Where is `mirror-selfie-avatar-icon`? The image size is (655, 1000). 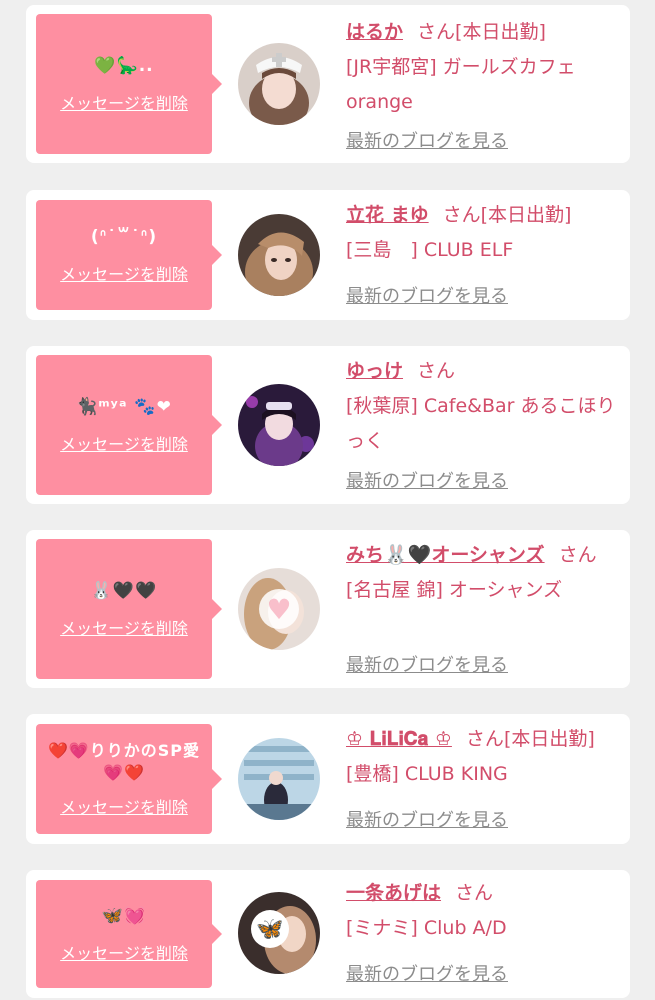
mirror-selfie-avatar-icon is located at coordinates (279, 779).